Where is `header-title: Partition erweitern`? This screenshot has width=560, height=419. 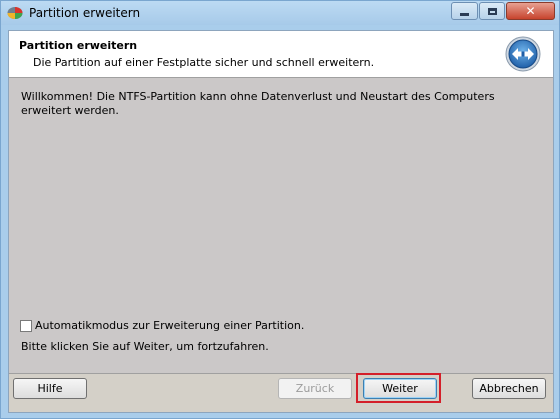
header-title: Partition erweitern is located at coordinates (78, 45).